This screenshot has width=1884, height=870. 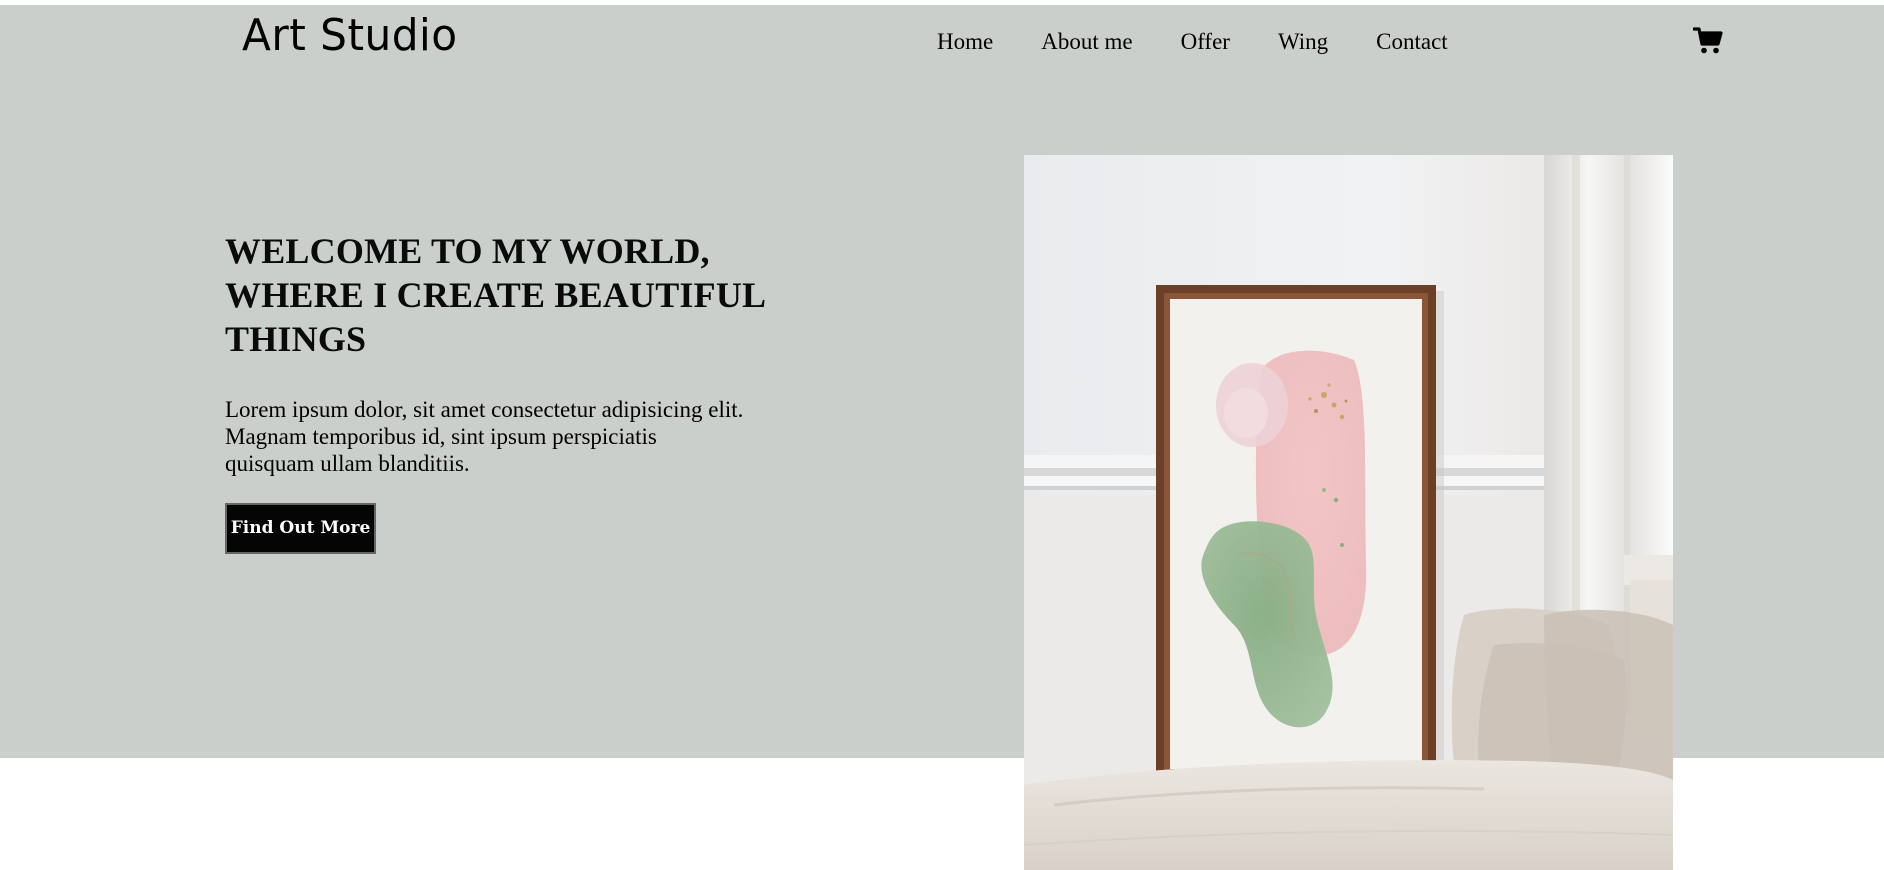 What do you see at coordinates (965, 42) in the screenshot?
I see `nav-item-home: Home` at bounding box center [965, 42].